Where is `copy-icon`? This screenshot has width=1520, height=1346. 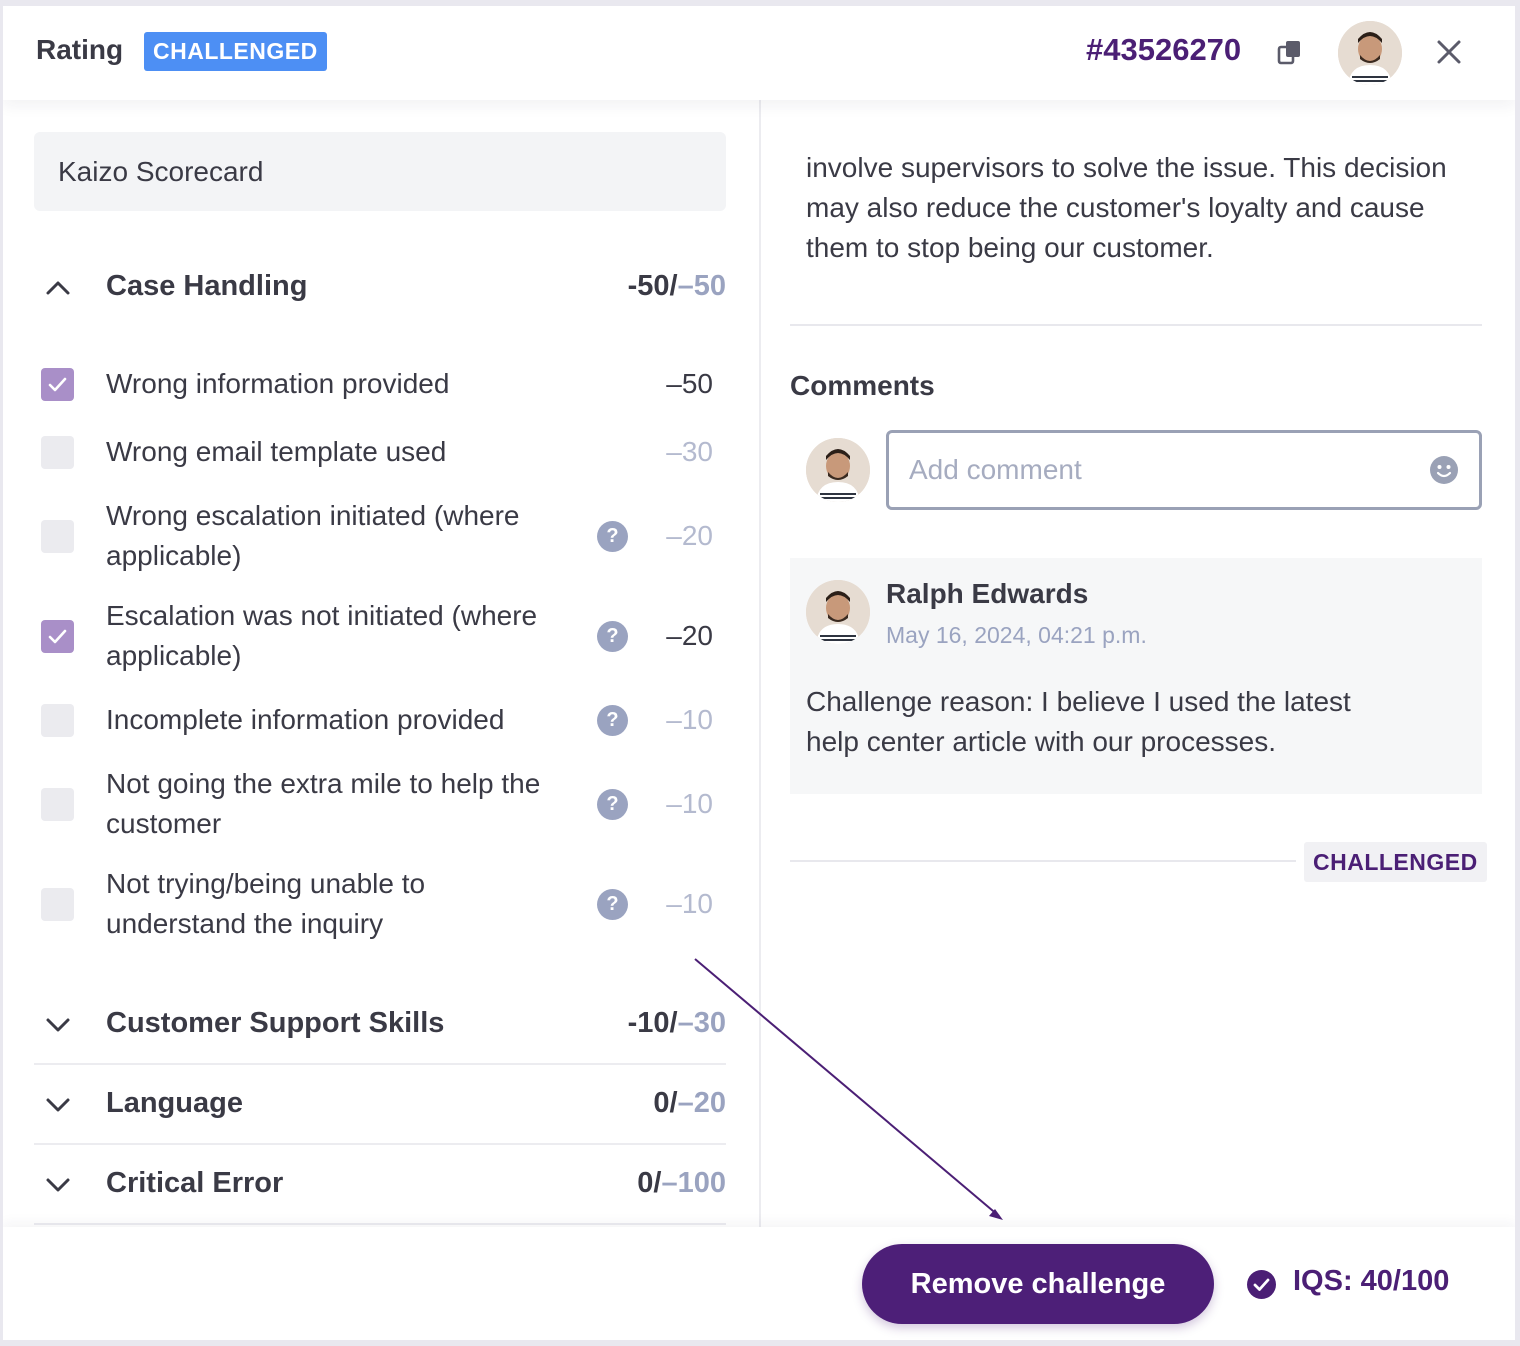 copy-icon is located at coordinates (1290, 52).